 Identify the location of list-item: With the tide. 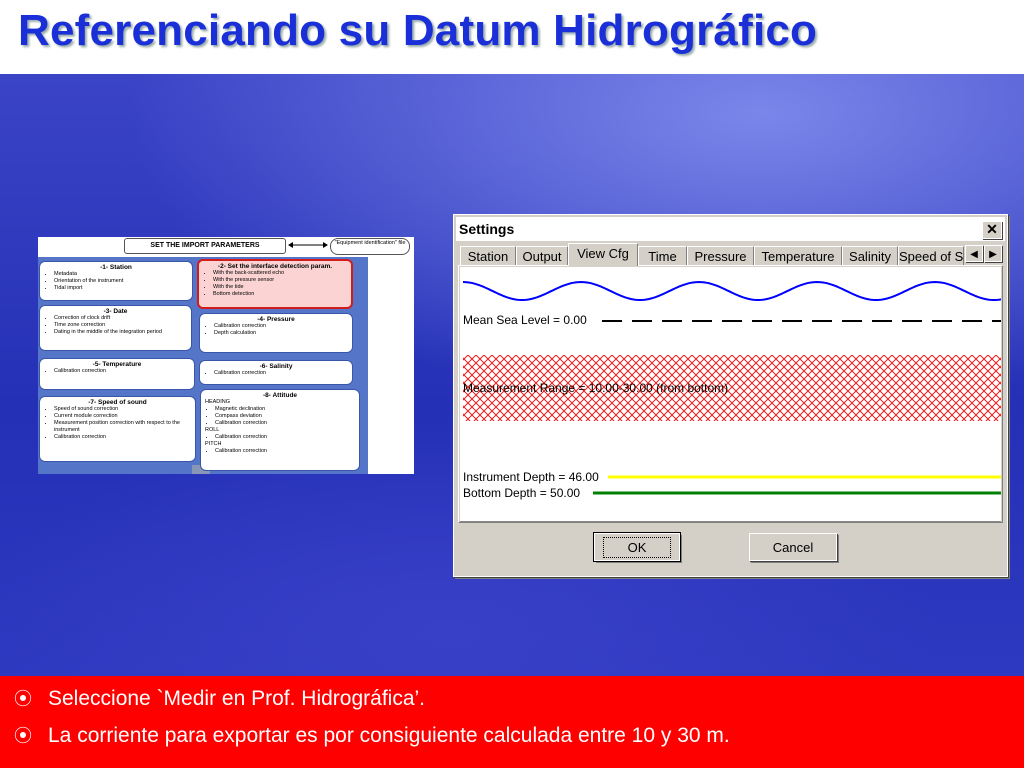
(280, 287).